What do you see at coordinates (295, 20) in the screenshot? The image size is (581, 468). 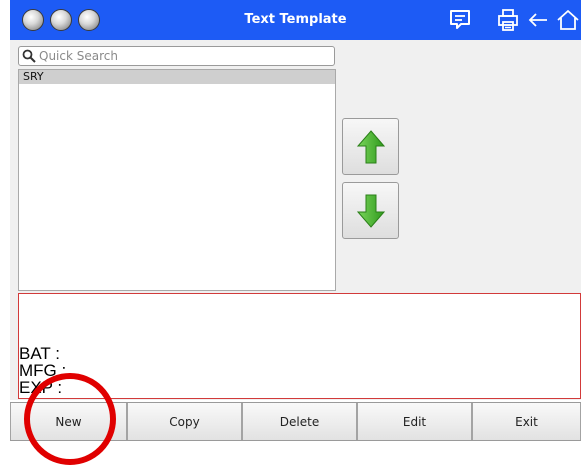 I see `title-bar: Text Template` at bounding box center [295, 20].